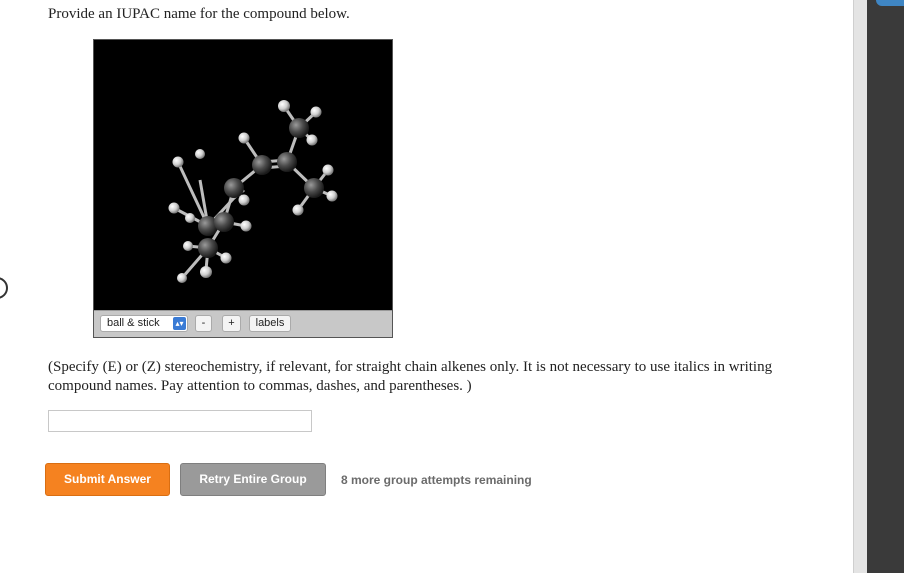  What do you see at coordinates (261, 188) in the screenshot?
I see `carbon-atoms` at bounding box center [261, 188].